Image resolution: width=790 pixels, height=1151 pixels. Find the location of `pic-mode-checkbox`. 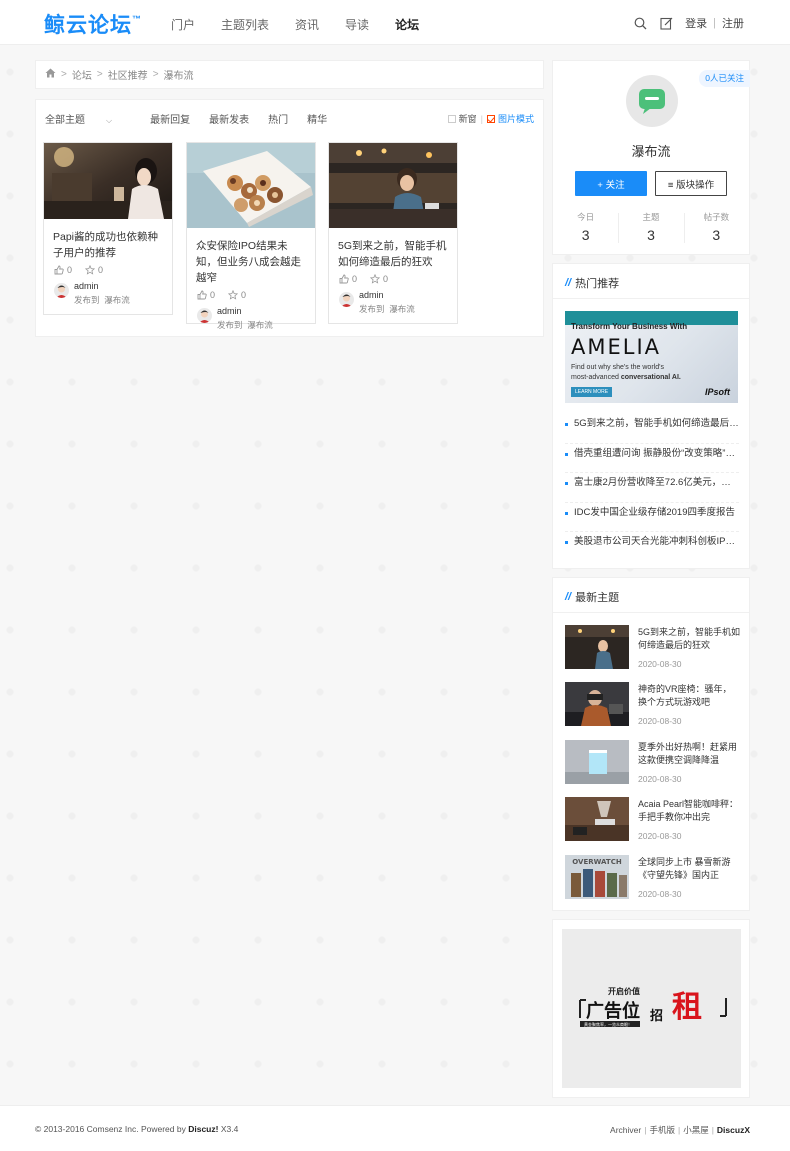

pic-mode-checkbox is located at coordinates (490, 118).